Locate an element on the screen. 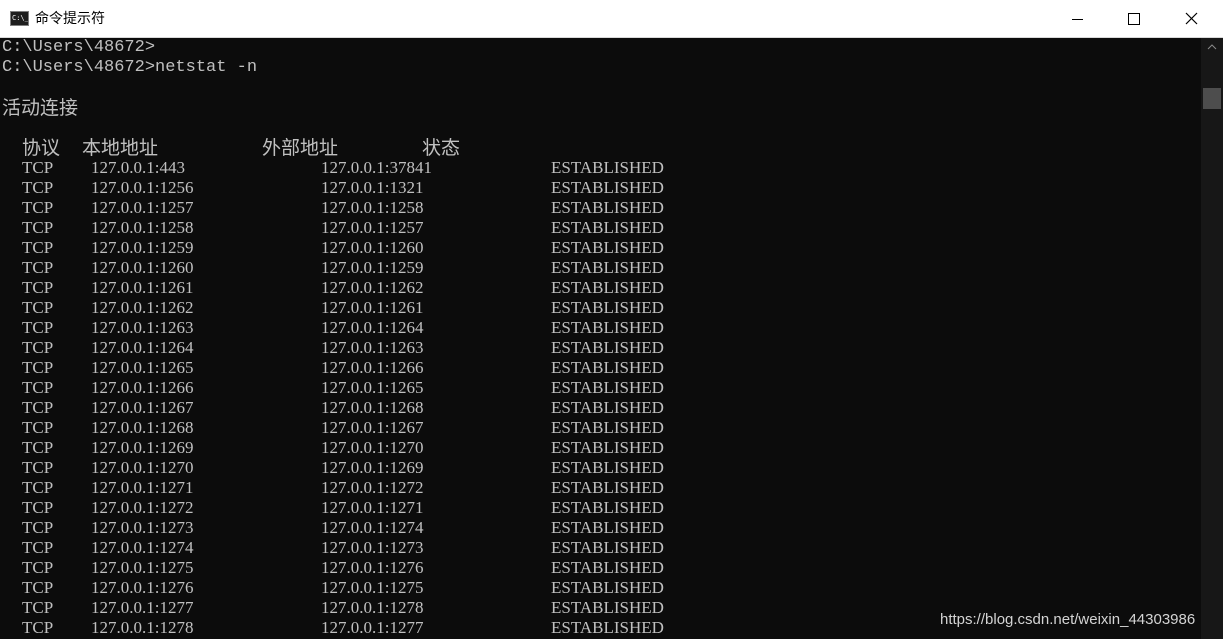 This screenshot has width=1223, height=639. vertical-scrollbar is located at coordinates (1212, 338).